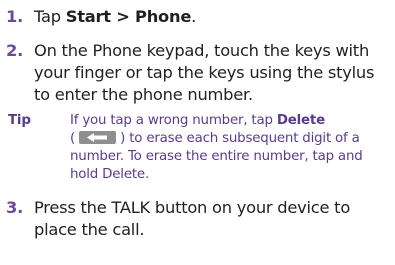 Image resolution: width=395 pixels, height=265 pixels. What do you see at coordinates (50, 16) in the screenshot?
I see `step-text: Tap` at bounding box center [50, 16].